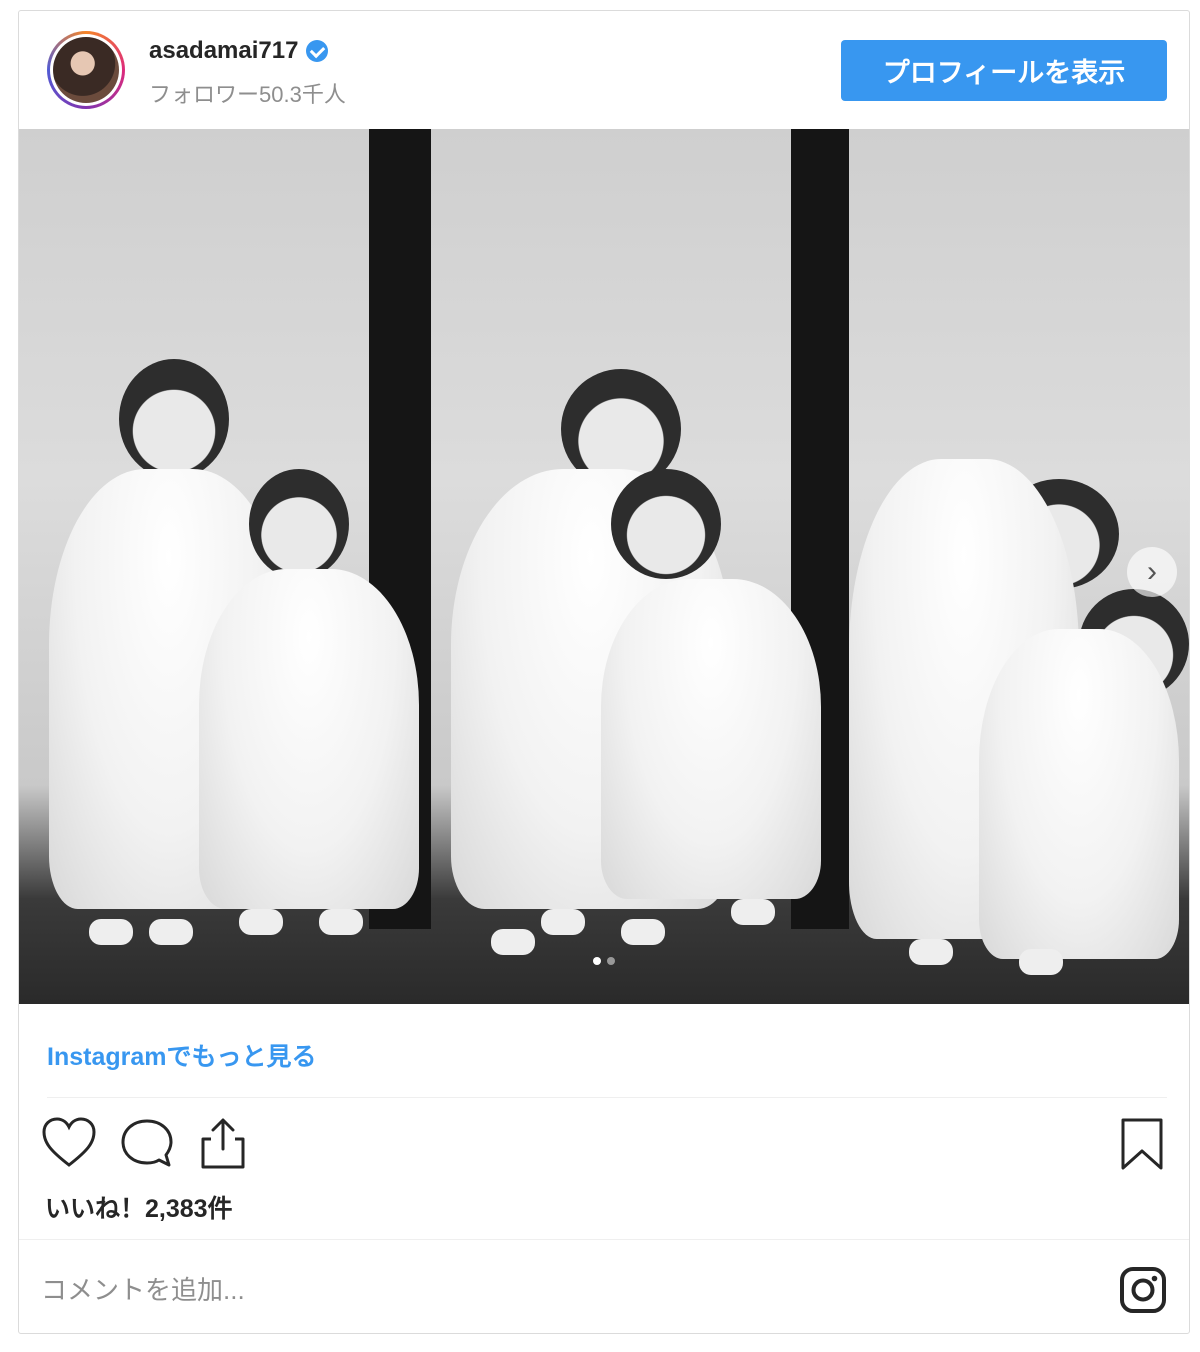  Describe the element at coordinates (604, 1146) in the screenshot. I see `action-bar` at that location.